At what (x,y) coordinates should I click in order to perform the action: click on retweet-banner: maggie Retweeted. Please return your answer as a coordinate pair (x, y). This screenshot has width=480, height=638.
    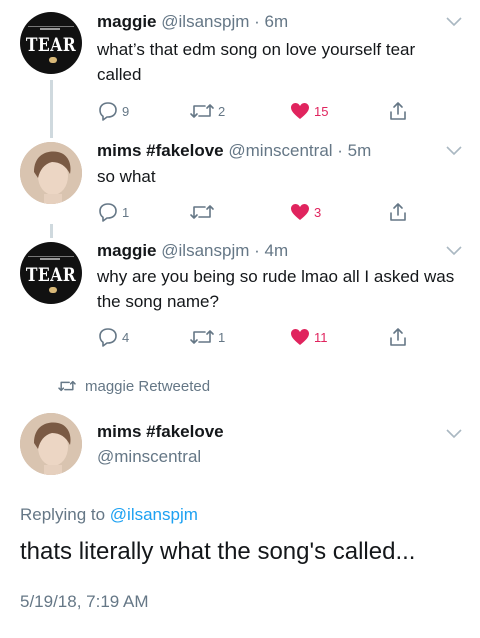
    Looking at the image, I should click on (133, 386).